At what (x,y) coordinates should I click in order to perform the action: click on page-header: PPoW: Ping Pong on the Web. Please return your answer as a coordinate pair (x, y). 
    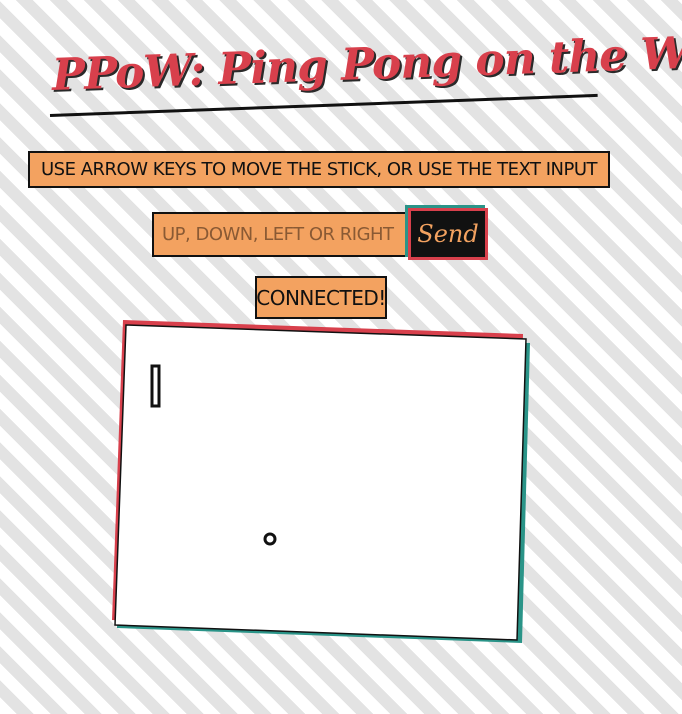
    Looking at the image, I should click on (365, 80).